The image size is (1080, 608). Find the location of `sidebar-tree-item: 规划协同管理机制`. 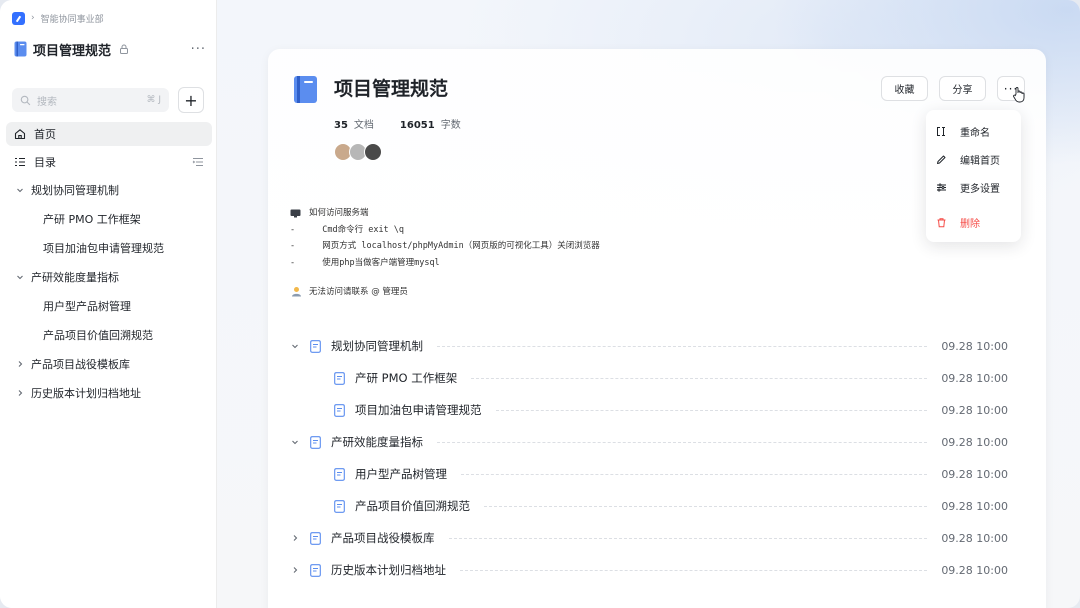

sidebar-tree-item: 规划协同管理机制 is located at coordinates (109, 190).